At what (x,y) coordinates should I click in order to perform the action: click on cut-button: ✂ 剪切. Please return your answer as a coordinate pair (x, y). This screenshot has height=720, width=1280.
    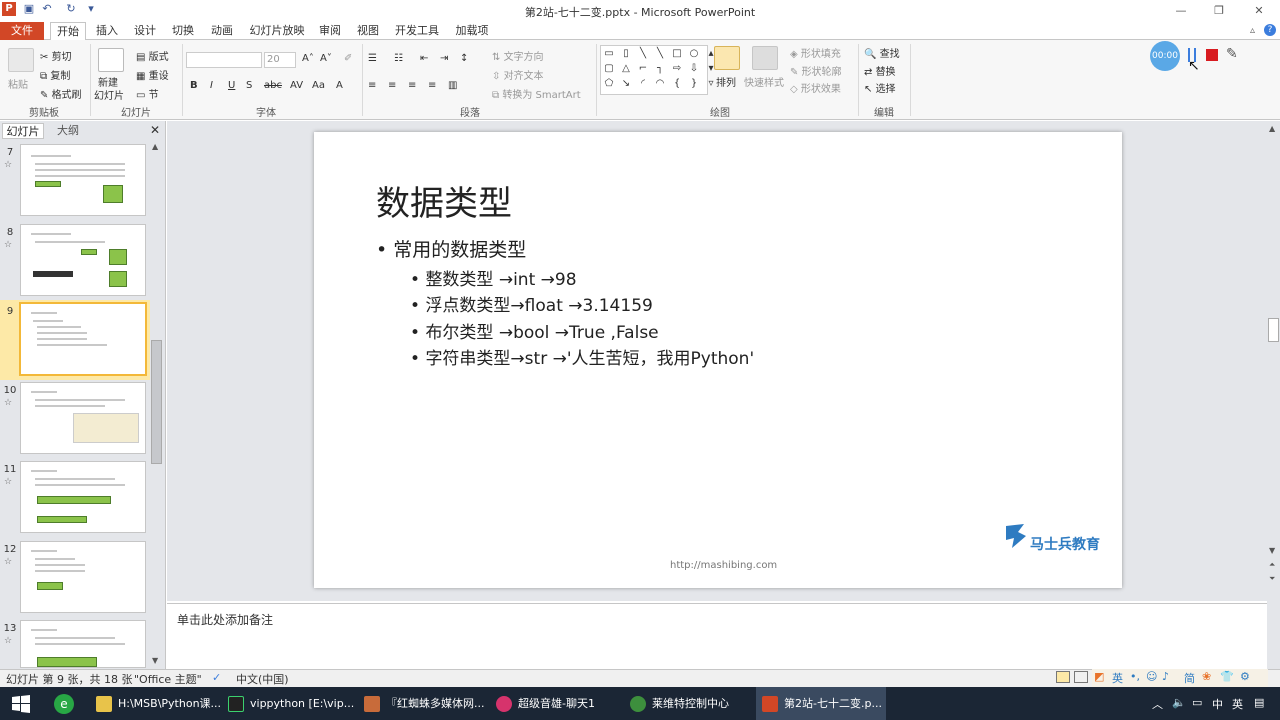
    Looking at the image, I should click on (56, 55).